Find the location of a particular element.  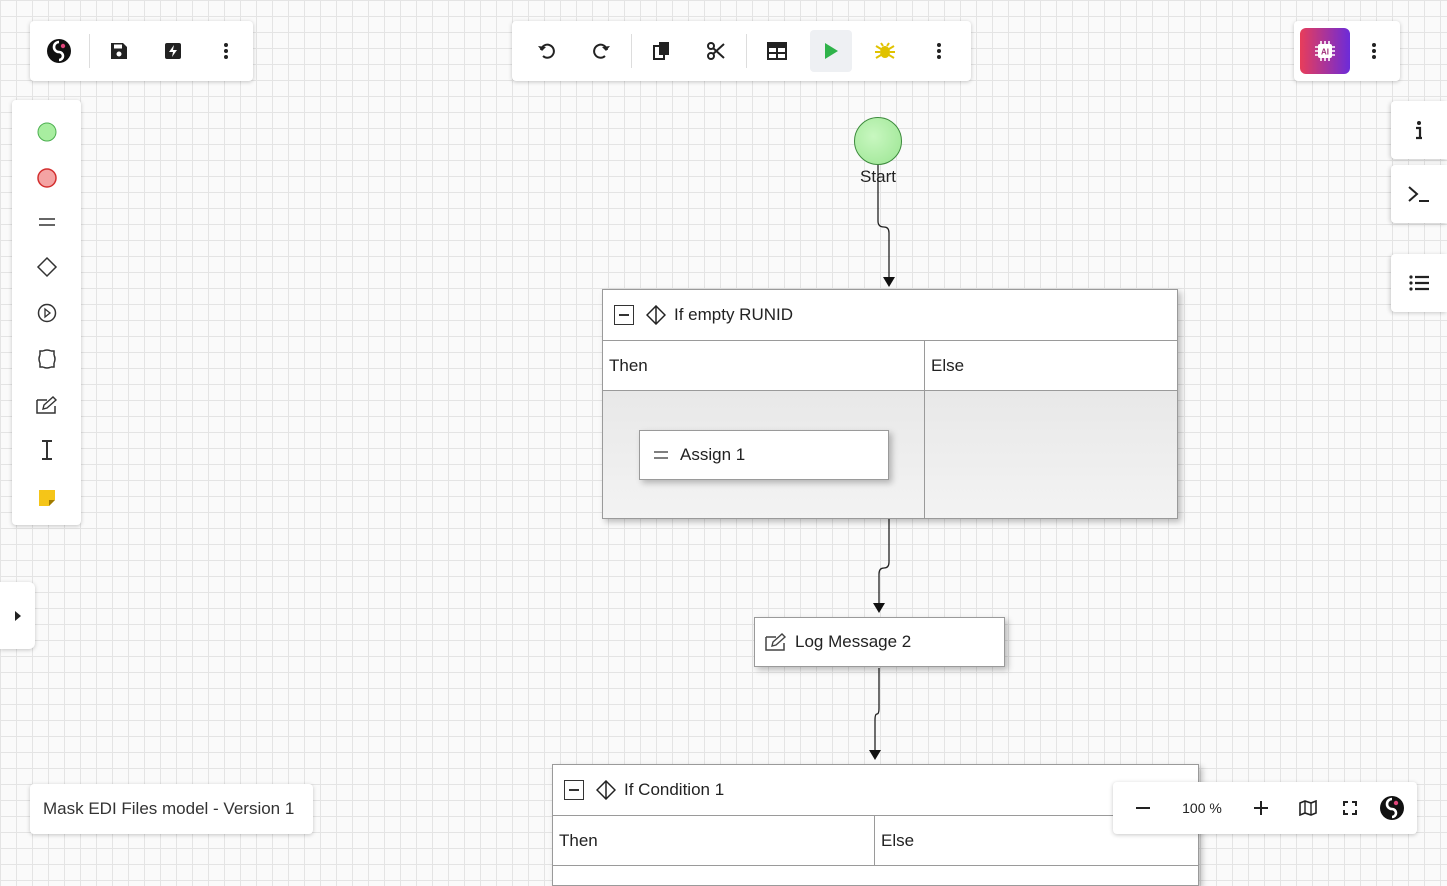

node-palette is located at coordinates (46, 312).